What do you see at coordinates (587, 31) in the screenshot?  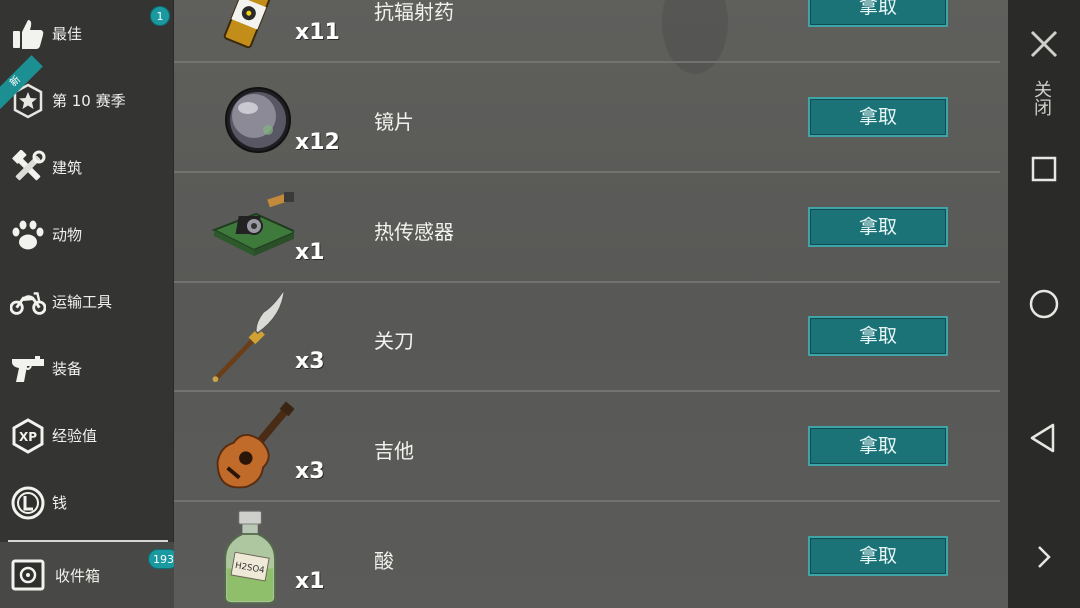 I see `list-item: x11 抗辐射药 拿取` at bounding box center [587, 31].